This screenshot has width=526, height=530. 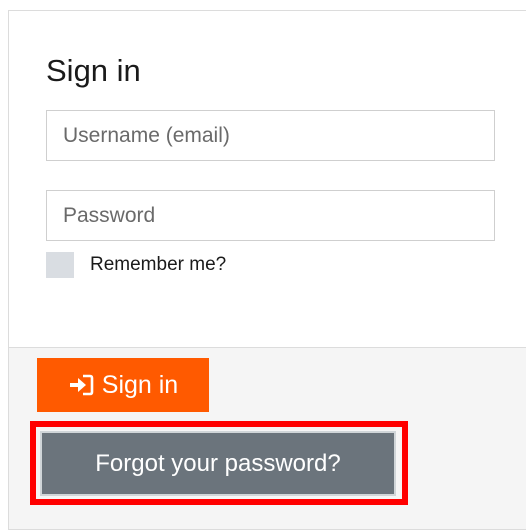 What do you see at coordinates (158, 264) in the screenshot?
I see `remember-me-label: Remember me?` at bounding box center [158, 264].